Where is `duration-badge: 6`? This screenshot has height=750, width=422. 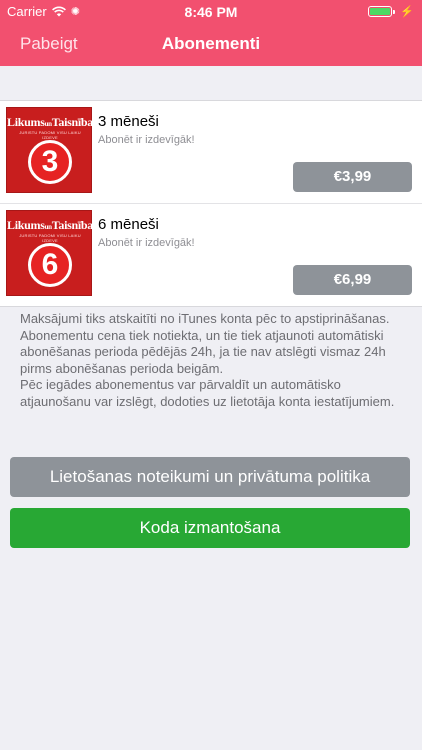 duration-badge: 6 is located at coordinates (50, 265).